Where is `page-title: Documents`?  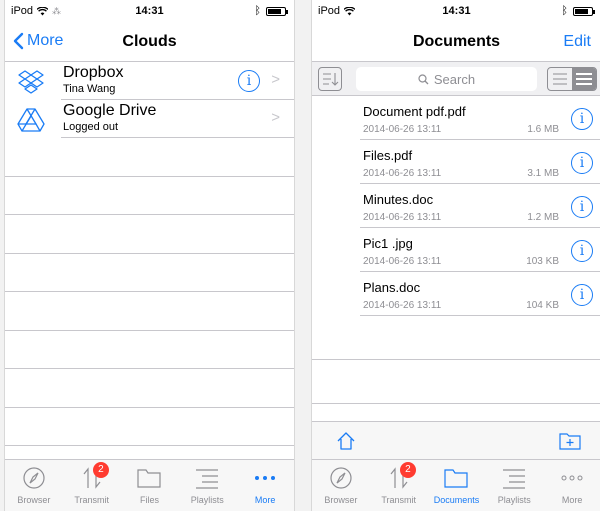 page-title: Documents is located at coordinates (456, 41).